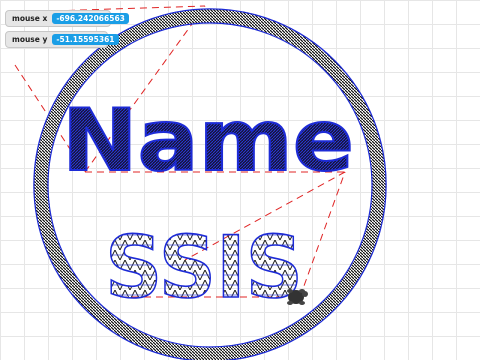 The width and height of the screenshot is (480, 360). Describe the element at coordinates (90, 18) in the screenshot. I see `mouse-x-value: -696.242066563` at that location.